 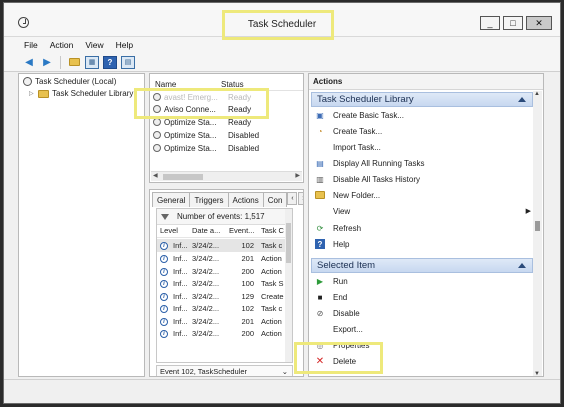 I want to click on action-display-running: ▤ Display All Running Tasks, so click(x=423, y=163).